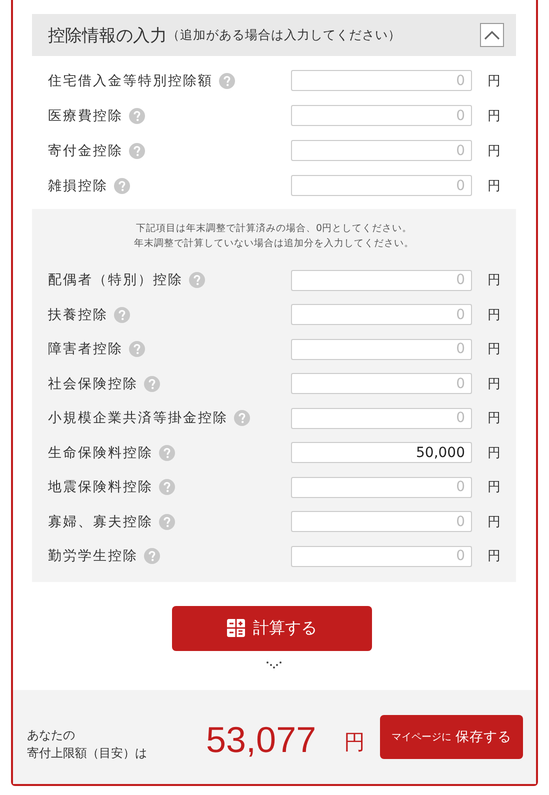 This screenshot has height=795, width=549. I want to click on chevron-up-icon, so click(492, 35).